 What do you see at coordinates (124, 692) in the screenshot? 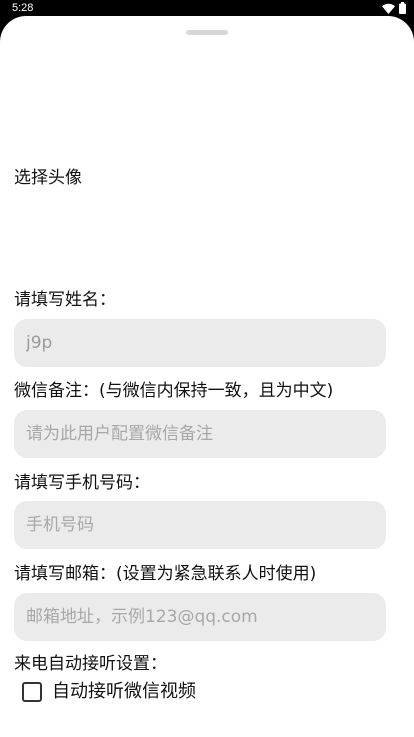
I see `auto-answer-label: 自动接听微信视频` at bounding box center [124, 692].